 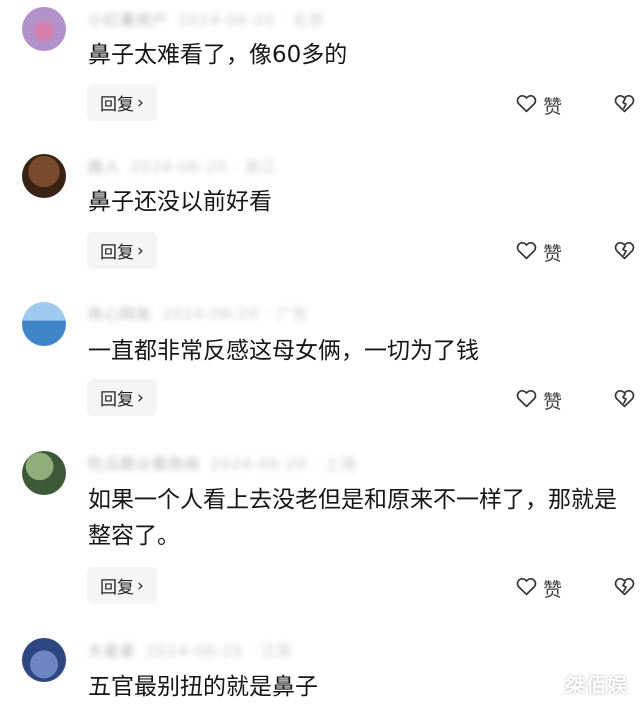 I want to click on timestamp: 2024-06-20 · 北京, so click(x=251, y=19).